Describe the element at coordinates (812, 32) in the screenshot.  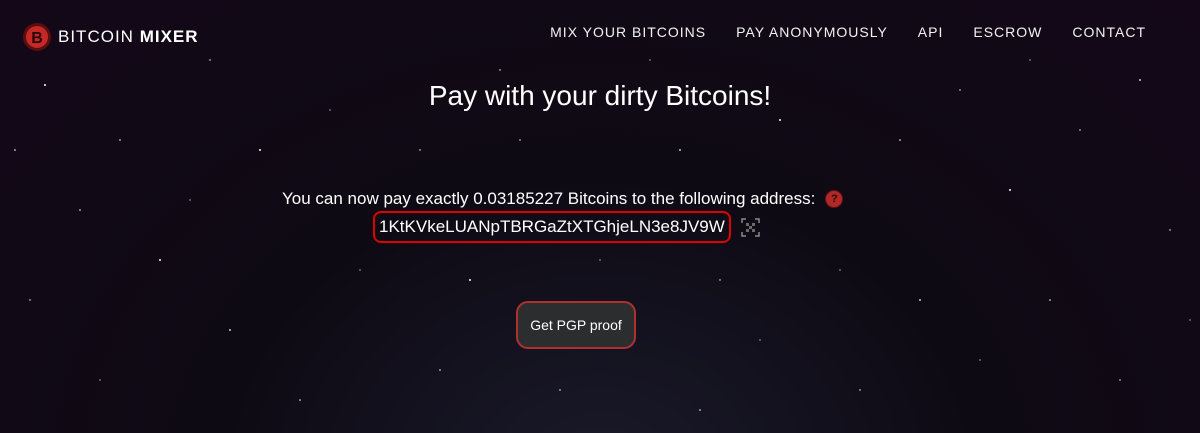
I see `nav-pay-anonymously: PAY ANONYMOUSLY` at that location.